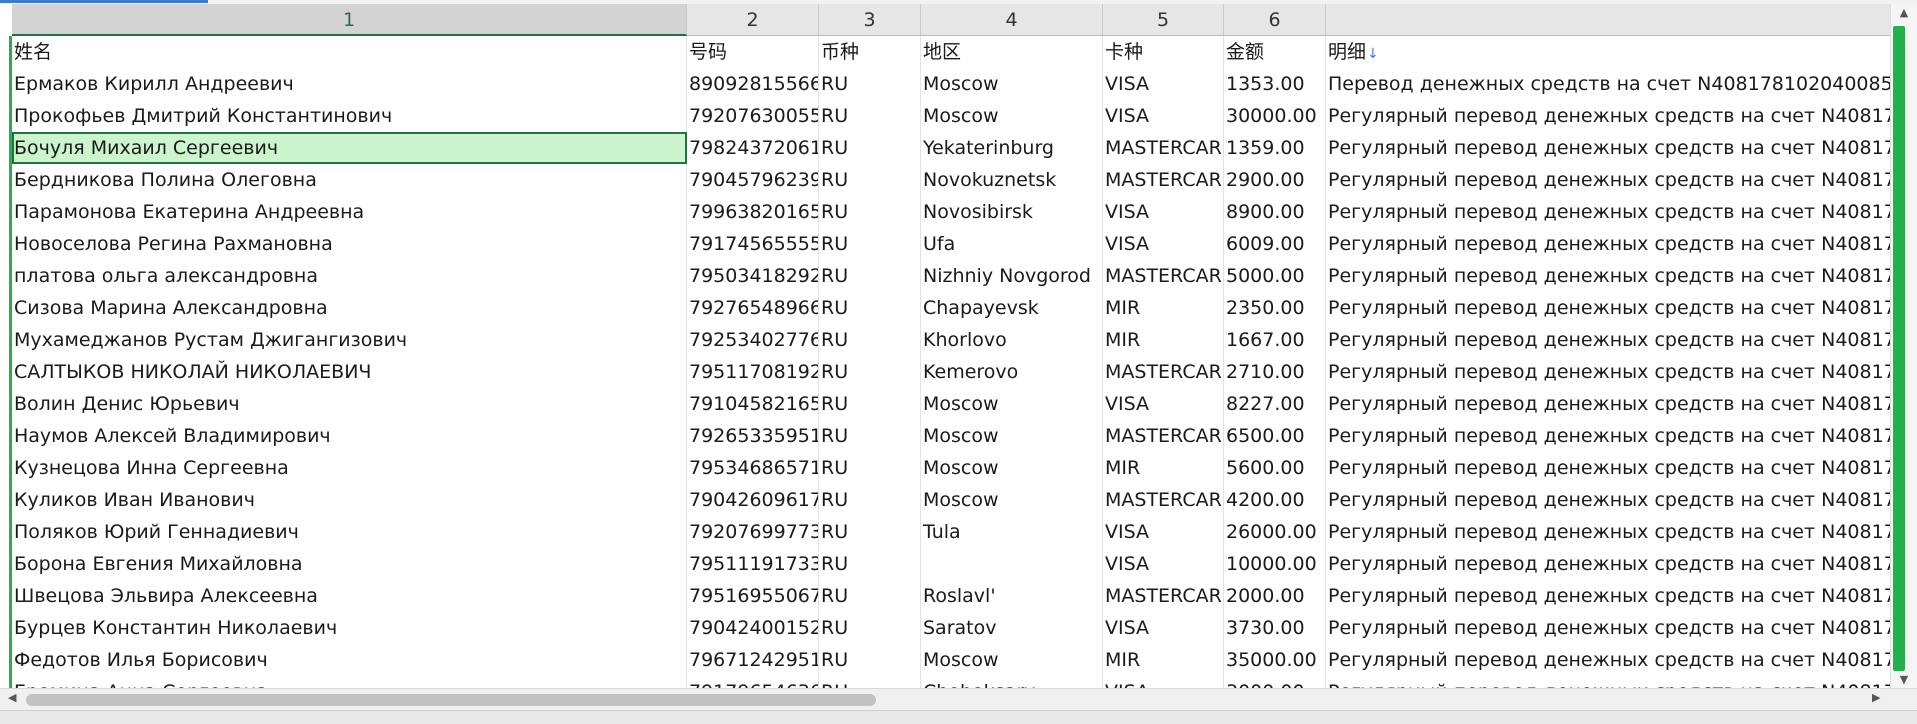 The height and width of the screenshot is (724, 1917). What do you see at coordinates (349, 276) in the screenshot?
I see `table-cell: платова ольга александровна` at bounding box center [349, 276].